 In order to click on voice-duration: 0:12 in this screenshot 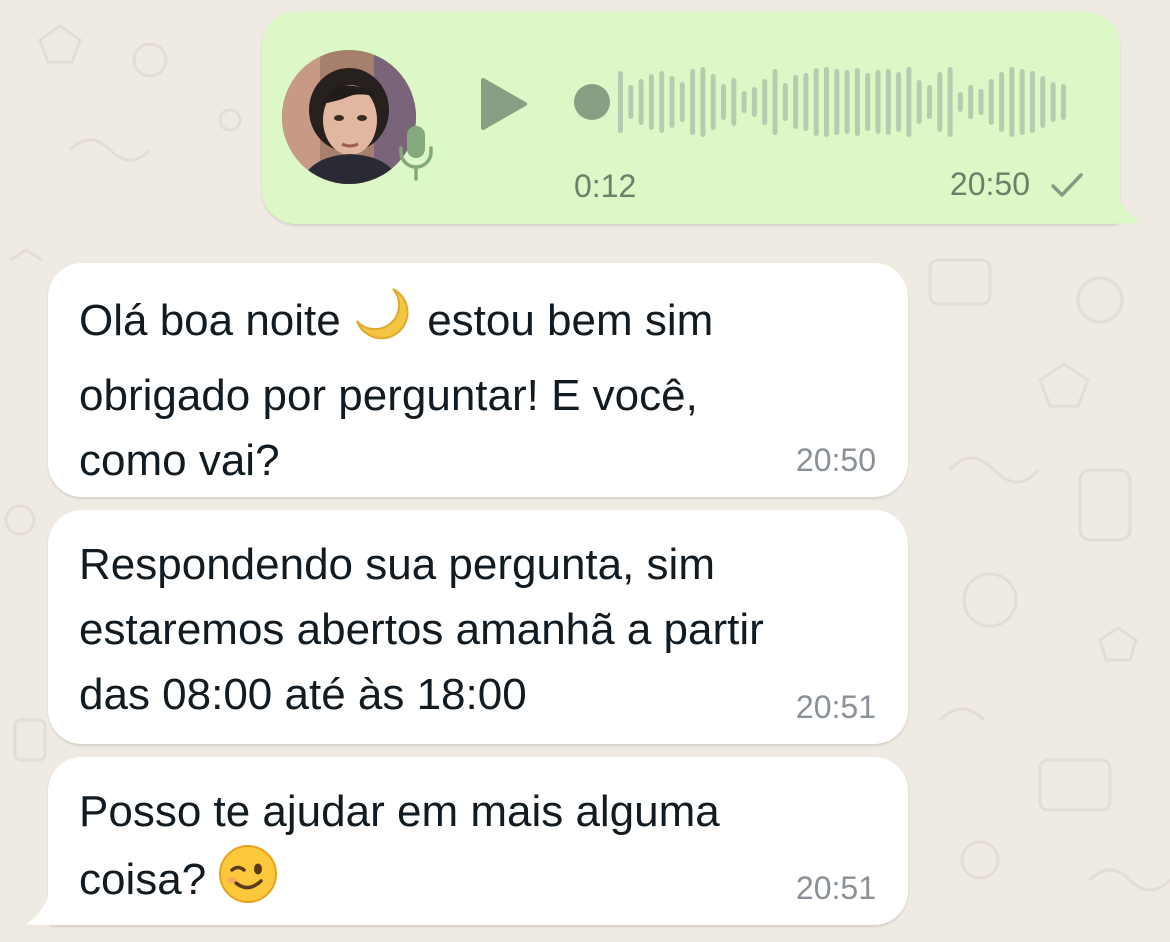, I will do `click(605, 186)`.